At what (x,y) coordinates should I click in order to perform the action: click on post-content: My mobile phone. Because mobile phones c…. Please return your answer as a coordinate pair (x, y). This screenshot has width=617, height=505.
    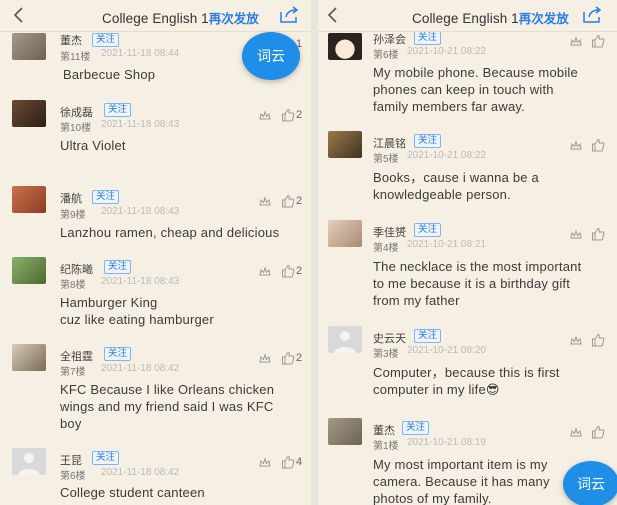
    Looking at the image, I should click on (488, 89).